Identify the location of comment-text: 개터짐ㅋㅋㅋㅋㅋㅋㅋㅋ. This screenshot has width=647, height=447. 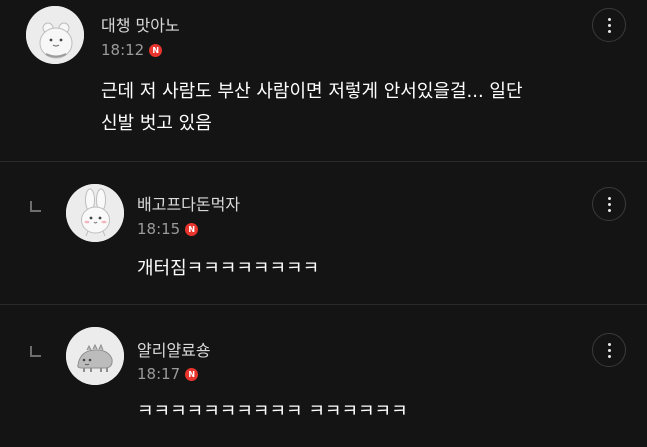
(228, 268).